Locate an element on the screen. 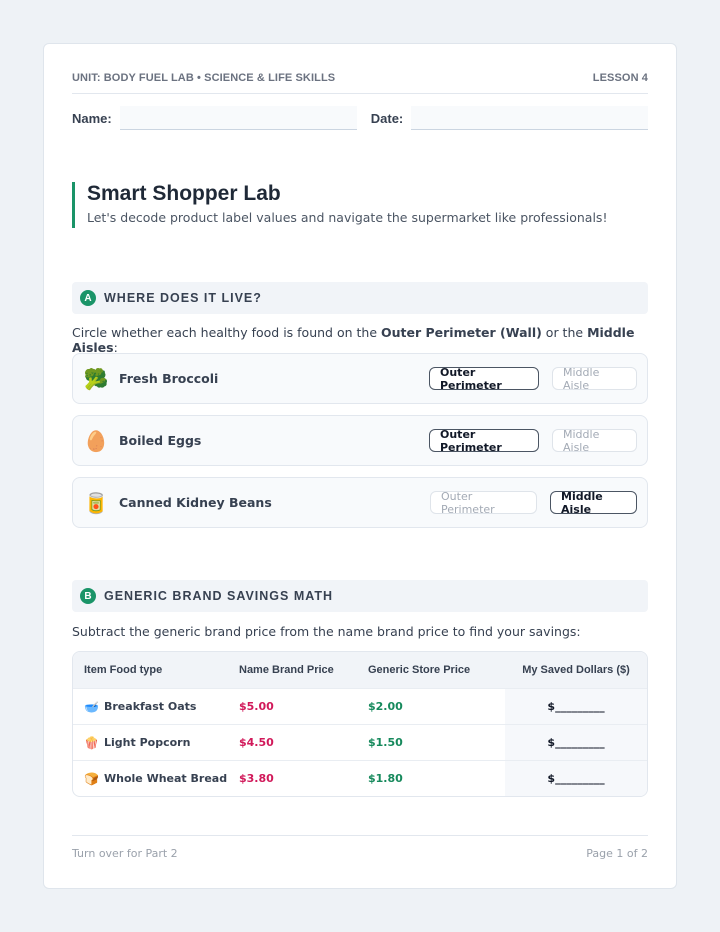 Image resolution: width=720 pixels, height=932 pixels. section-b-header: B GENERIC BRAND SAVINGS MATH is located at coordinates (360, 596).